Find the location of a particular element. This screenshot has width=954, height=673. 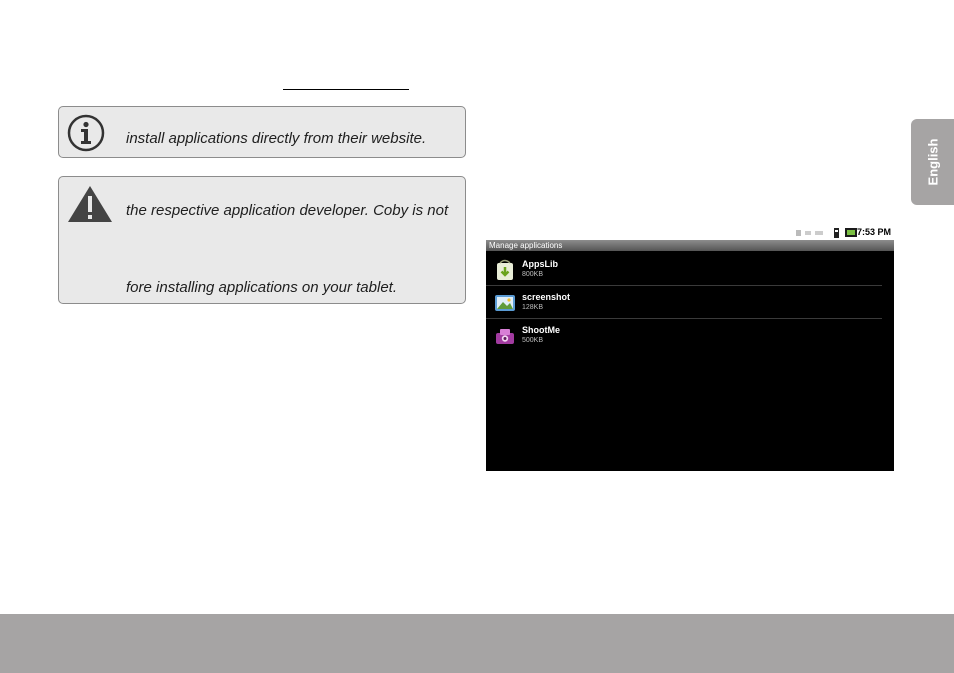

language-tab-label: English is located at coordinates (932, 162).